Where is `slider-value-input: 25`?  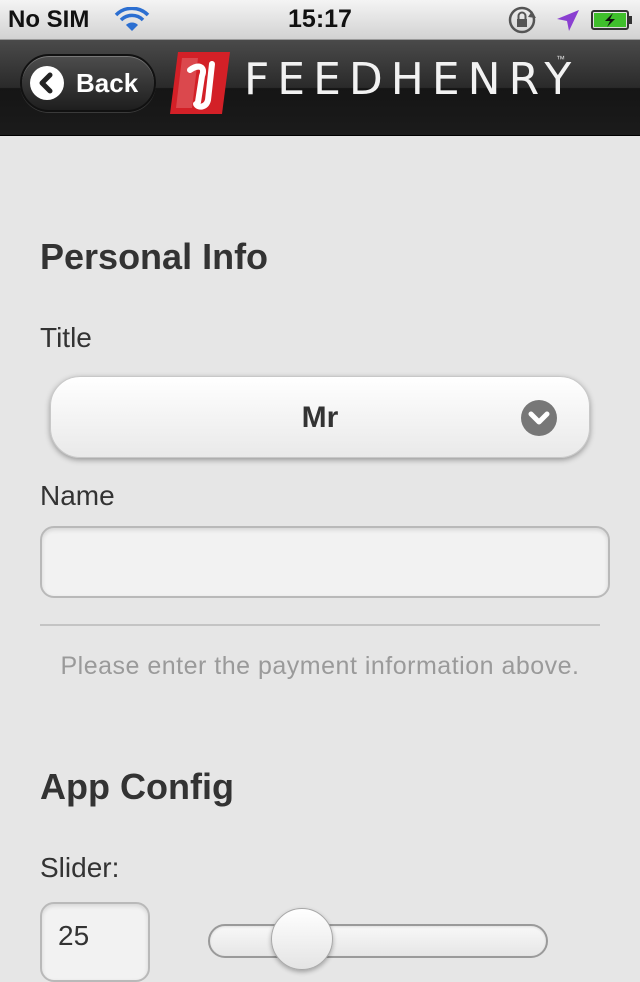 slider-value-input: 25 is located at coordinates (95, 942).